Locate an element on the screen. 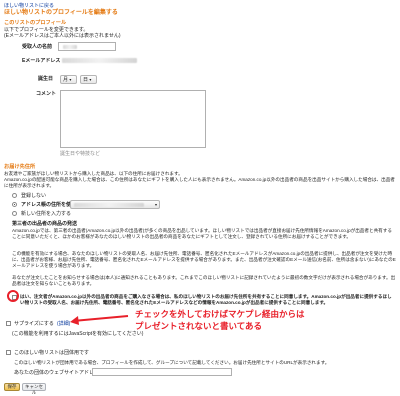  email-label: Eメールアドレス is located at coordinates (41, 61).